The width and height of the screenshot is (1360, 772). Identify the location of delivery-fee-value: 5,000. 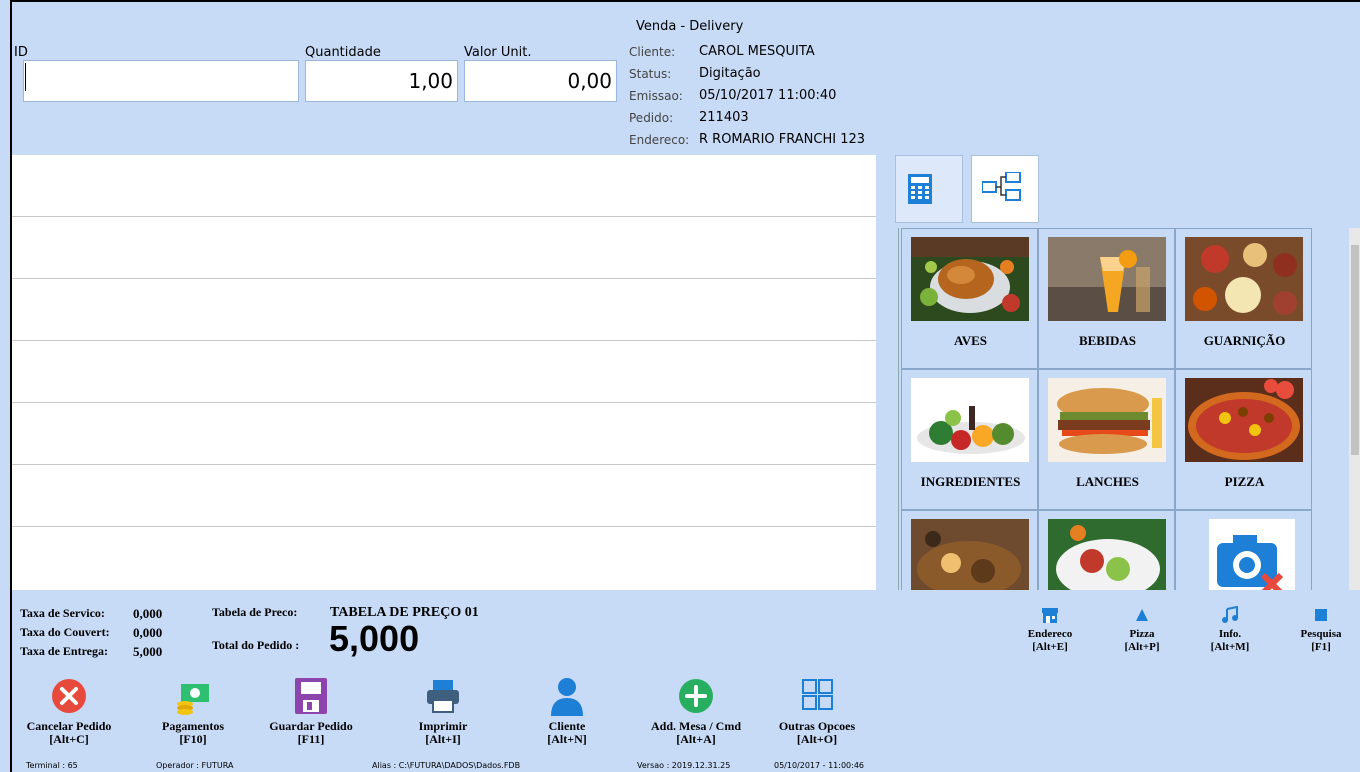
(148, 651).